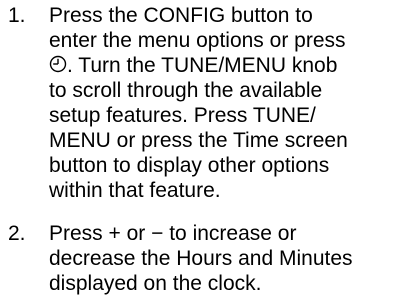  What do you see at coordinates (186, 90) in the screenshot?
I see `step-line: to scroll through the available` at bounding box center [186, 90].